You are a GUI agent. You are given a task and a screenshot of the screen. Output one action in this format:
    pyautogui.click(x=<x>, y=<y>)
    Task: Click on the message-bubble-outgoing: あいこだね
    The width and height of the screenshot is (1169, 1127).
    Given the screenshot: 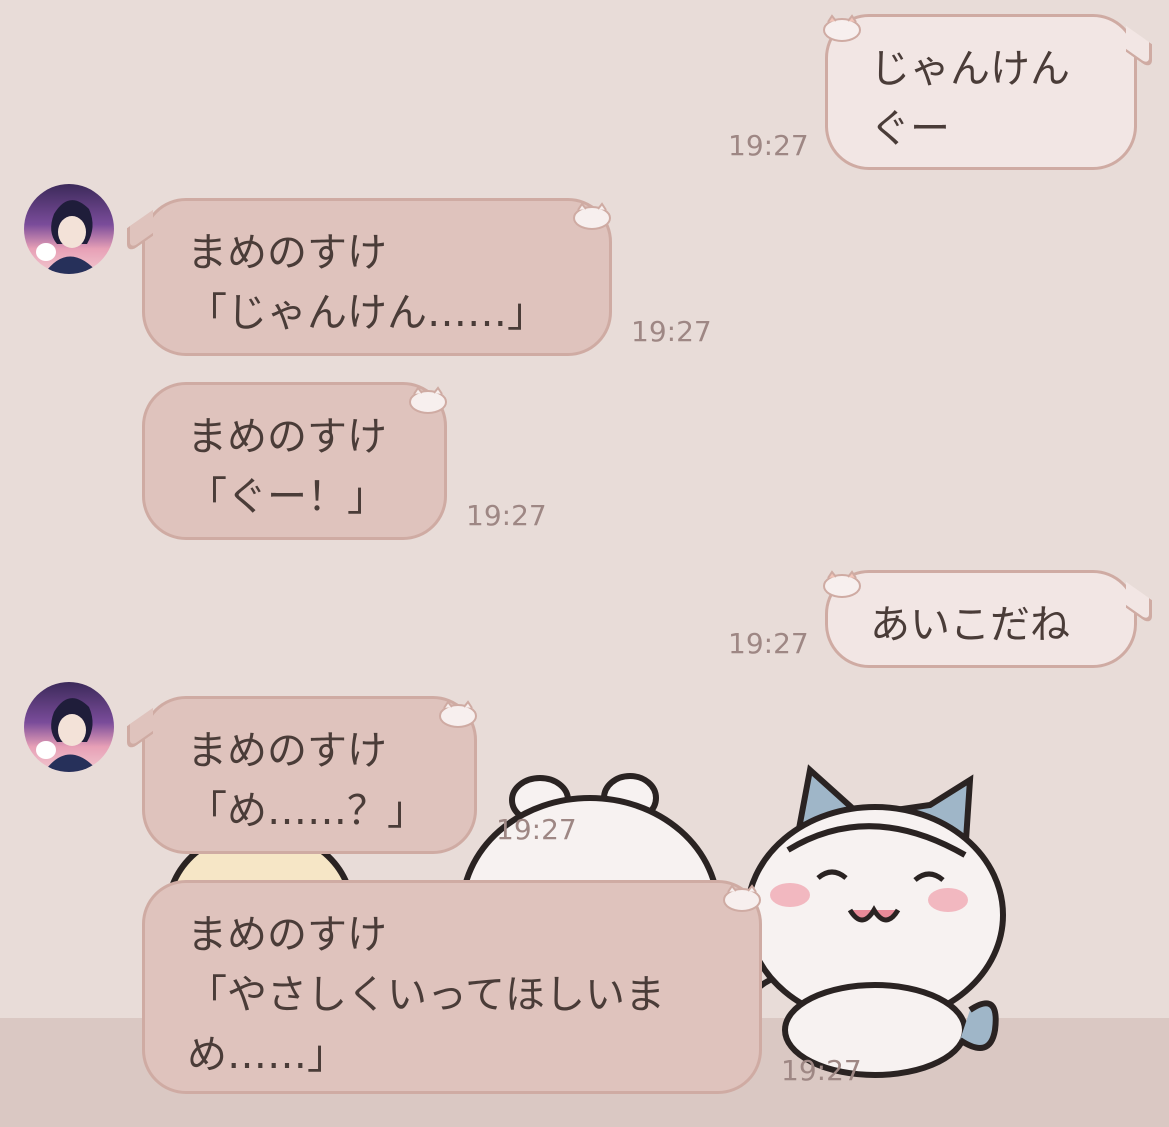 What is the action you would take?
    pyautogui.click(x=988, y=619)
    